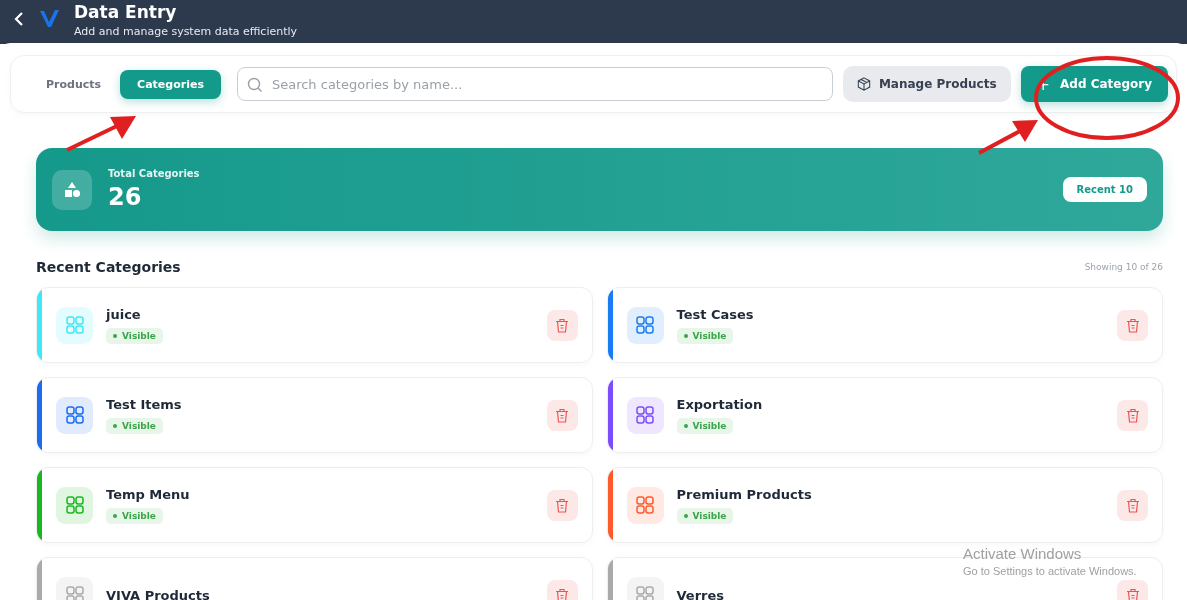 This screenshot has height=600, width=1187. Describe the element at coordinates (108, 267) in the screenshot. I see `section-title: Recent Categories` at that location.